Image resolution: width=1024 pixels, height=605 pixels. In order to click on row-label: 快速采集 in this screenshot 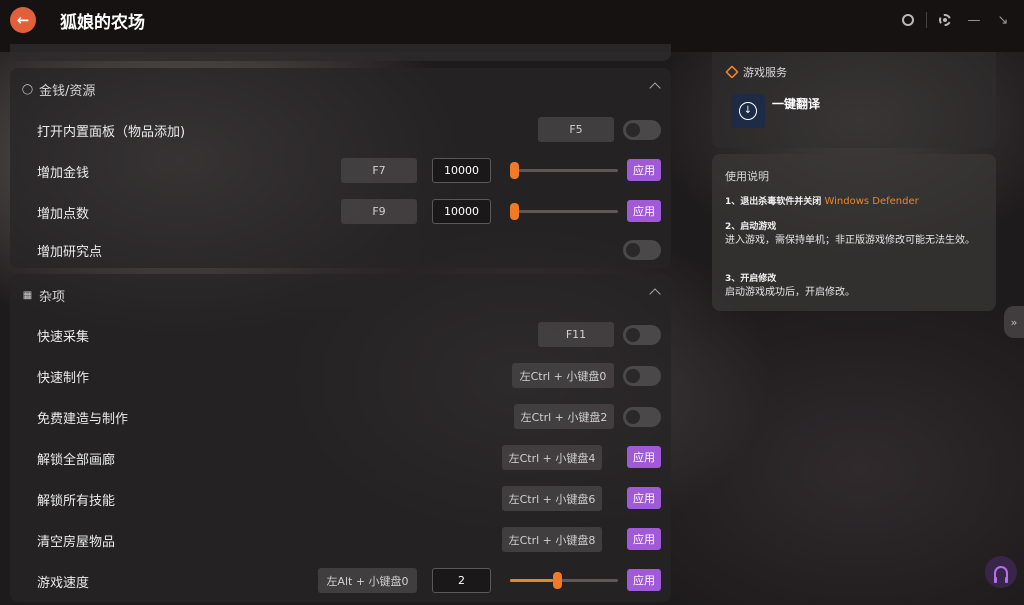, I will do `click(63, 337)`.